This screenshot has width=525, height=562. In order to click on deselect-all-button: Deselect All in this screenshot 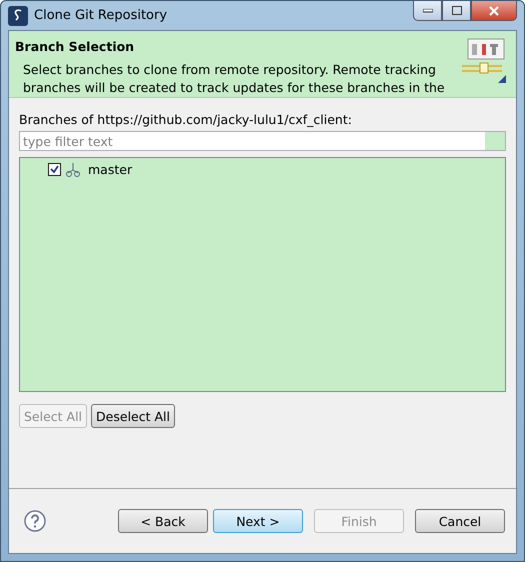, I will do `click(133, 416)`.